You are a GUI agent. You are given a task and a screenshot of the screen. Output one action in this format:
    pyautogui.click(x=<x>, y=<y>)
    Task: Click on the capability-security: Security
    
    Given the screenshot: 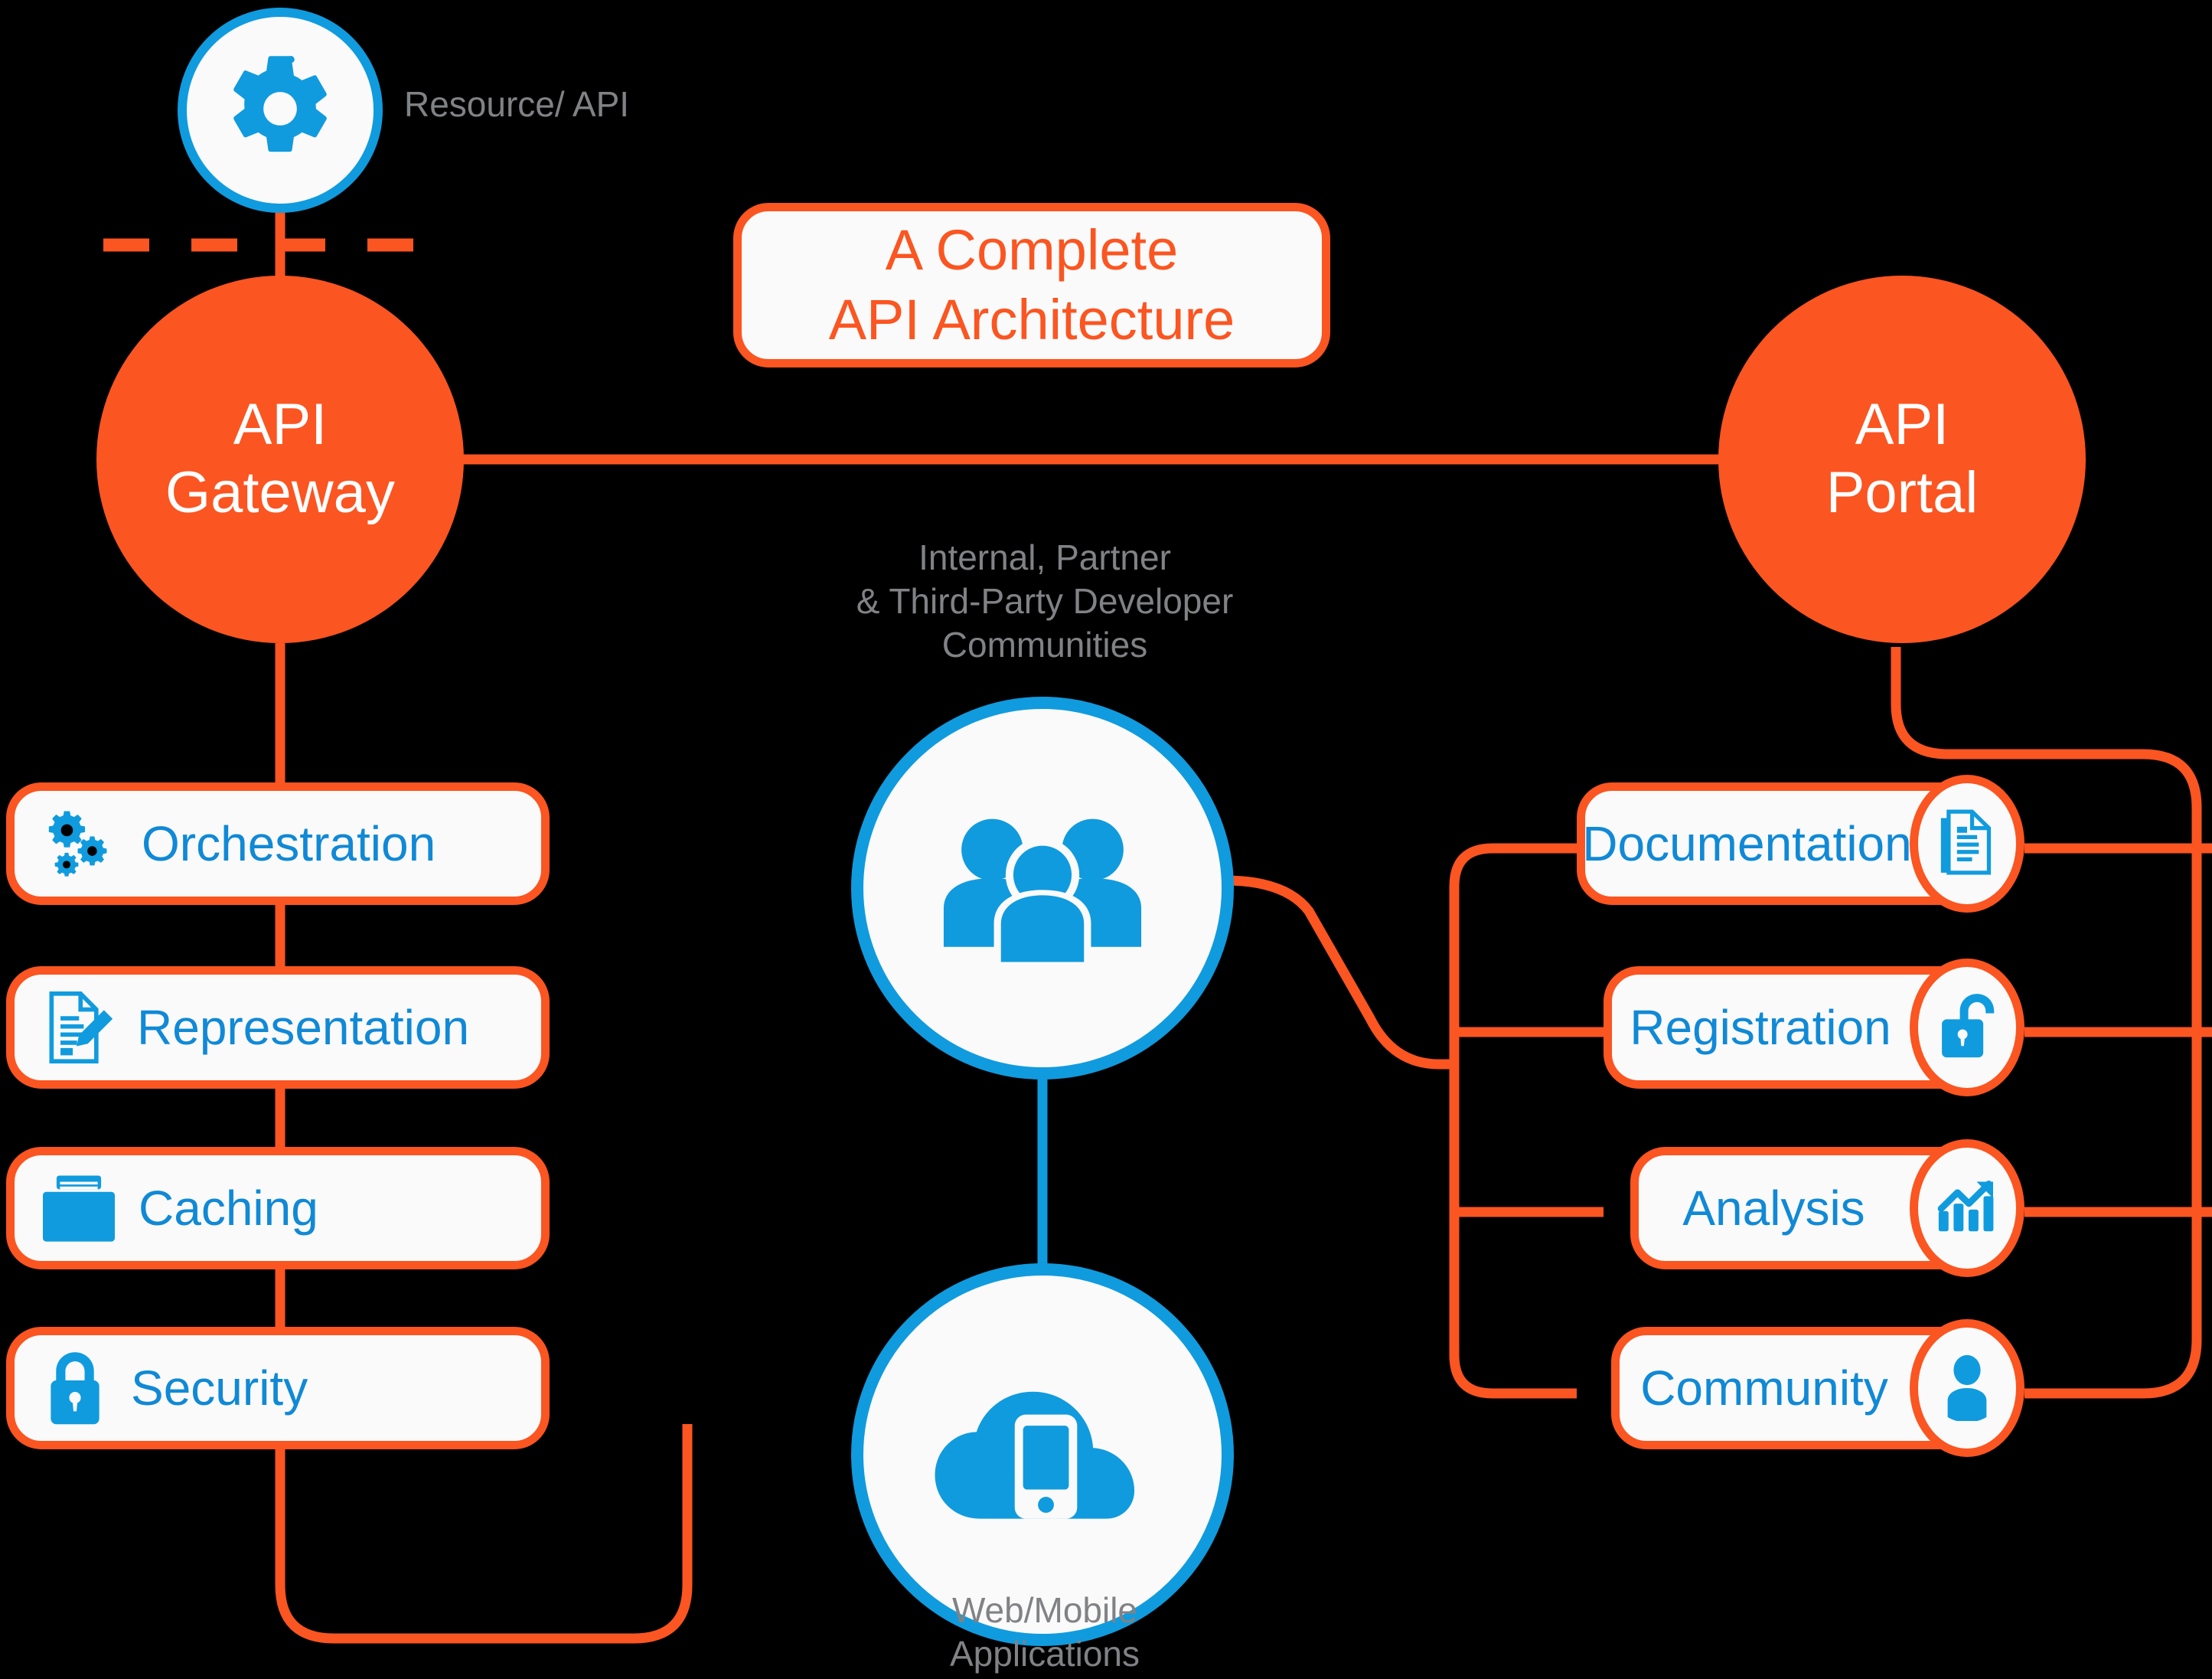 What is the action you would take?
    pyautogui.click(x=278, y=1388)
    